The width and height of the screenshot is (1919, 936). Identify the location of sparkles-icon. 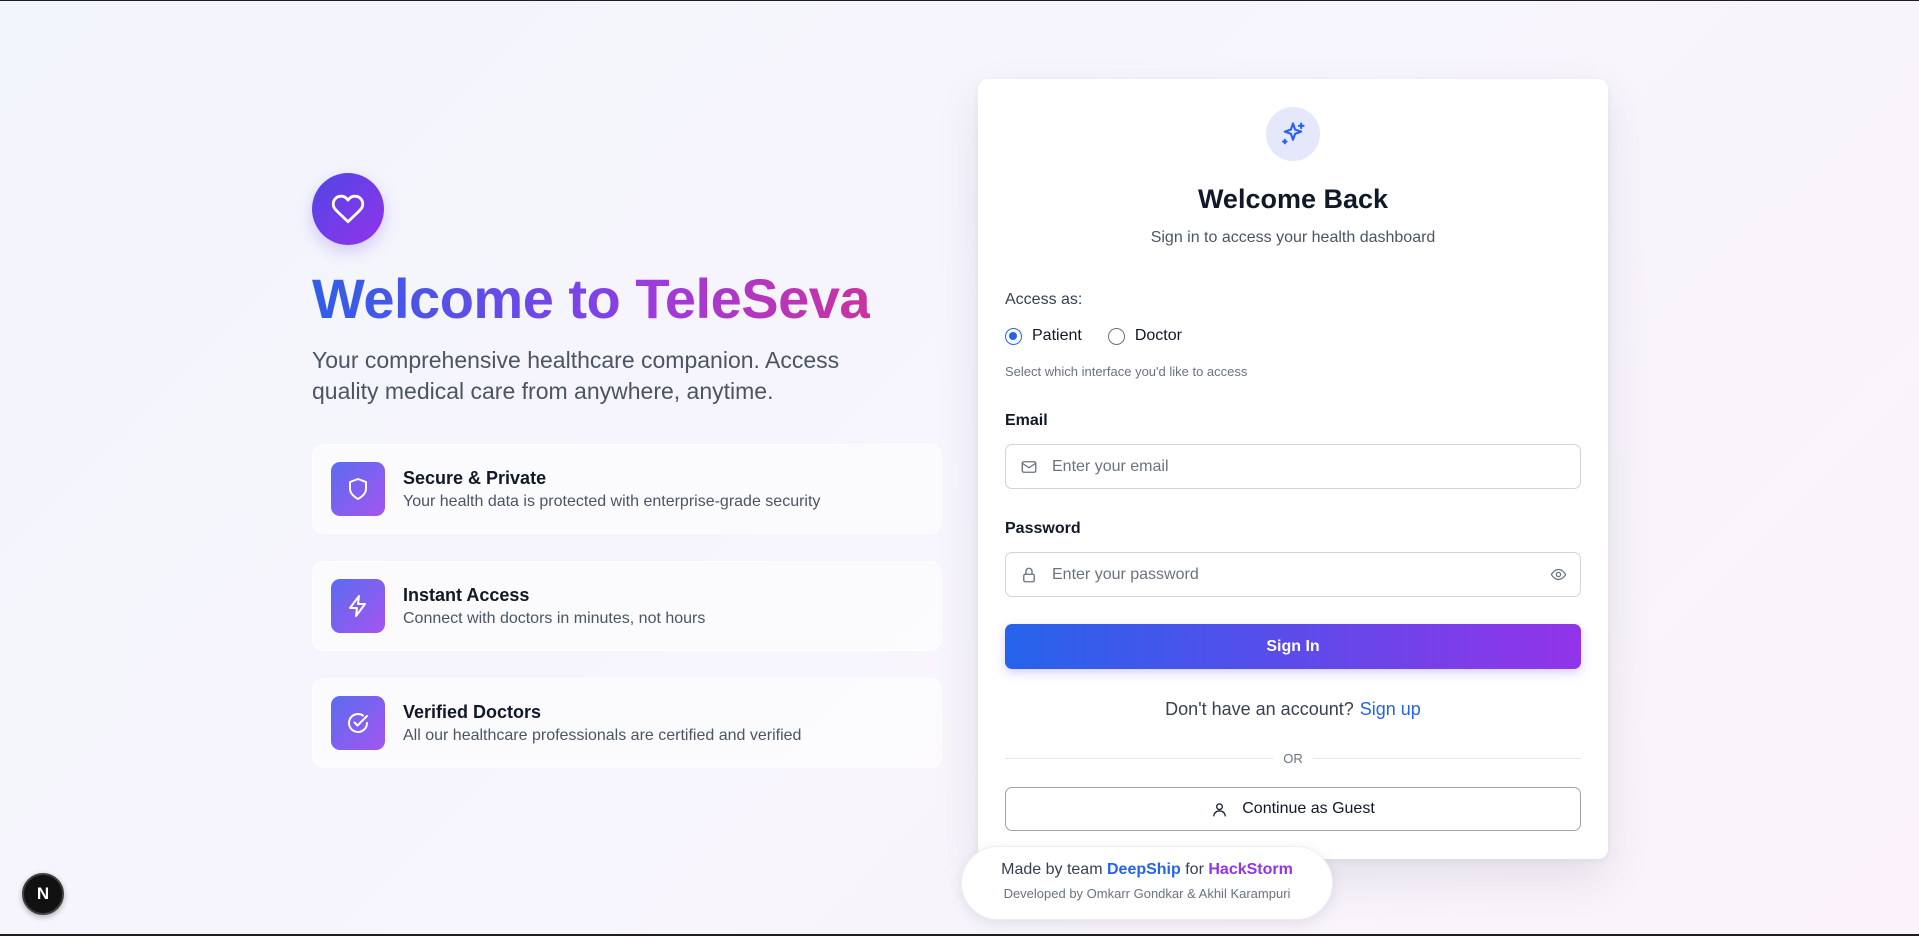
(1293, 133).